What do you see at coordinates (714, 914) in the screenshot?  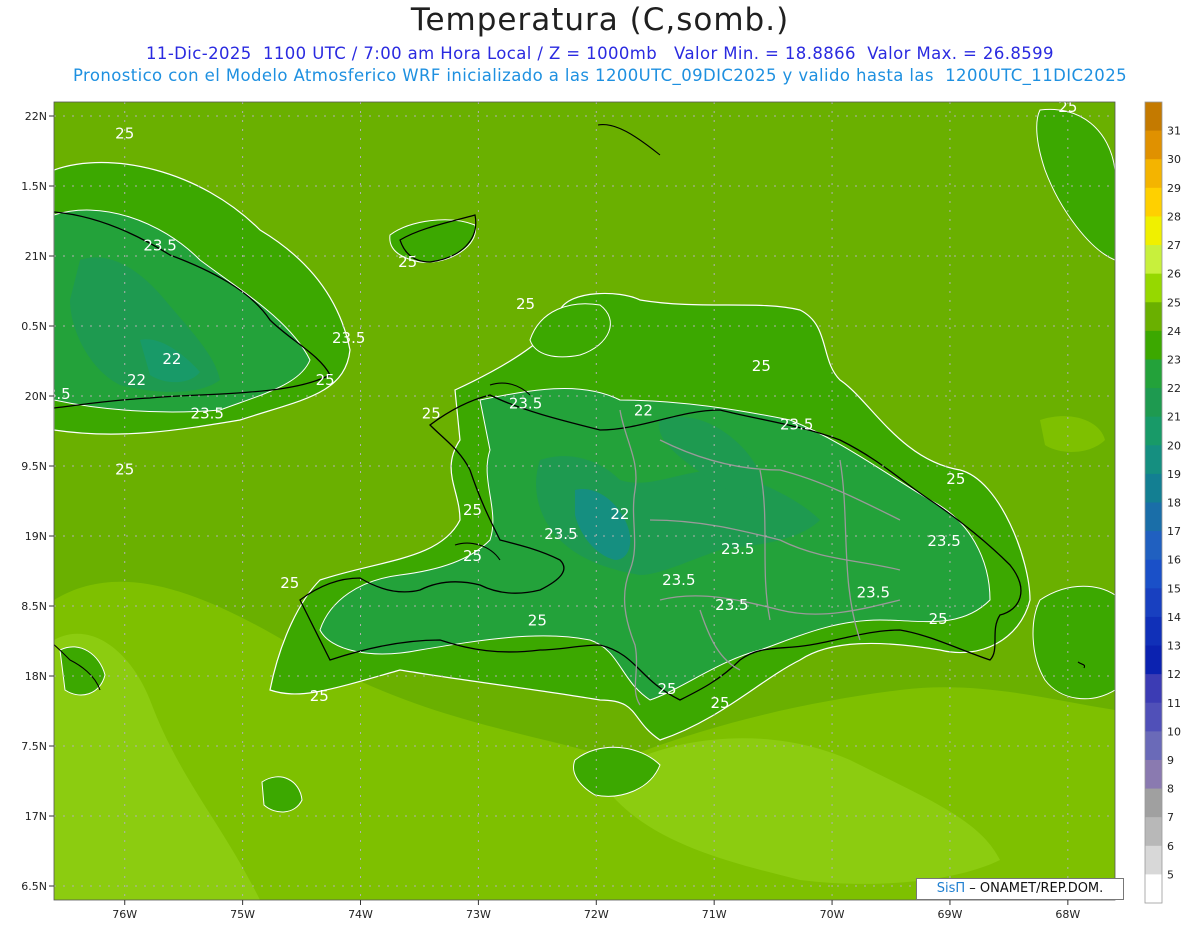 I see `lon-tick-label: 71W` at bounding box center [714, 914].